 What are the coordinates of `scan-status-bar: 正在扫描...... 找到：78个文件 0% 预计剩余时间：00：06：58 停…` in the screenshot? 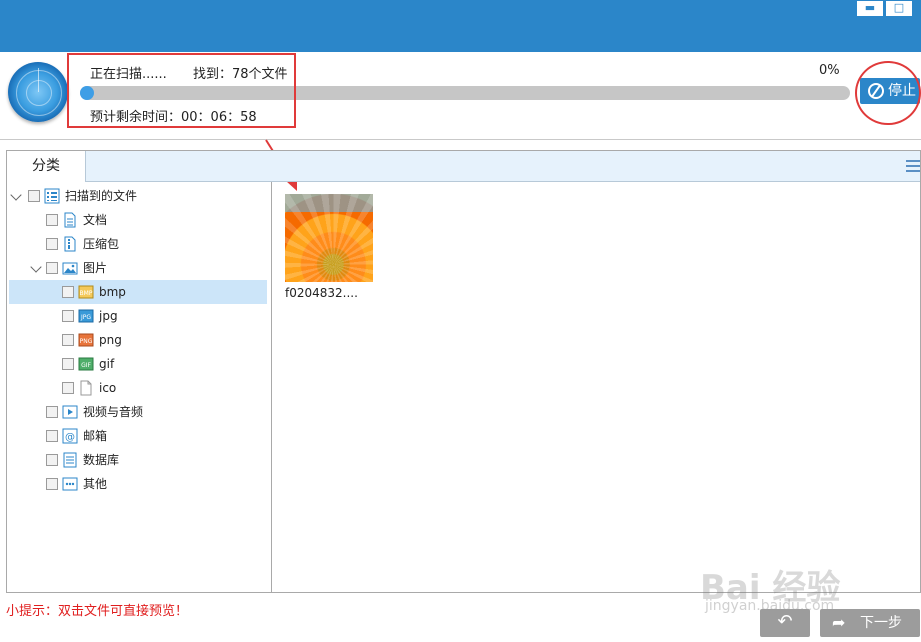 It's located at (460, 96).